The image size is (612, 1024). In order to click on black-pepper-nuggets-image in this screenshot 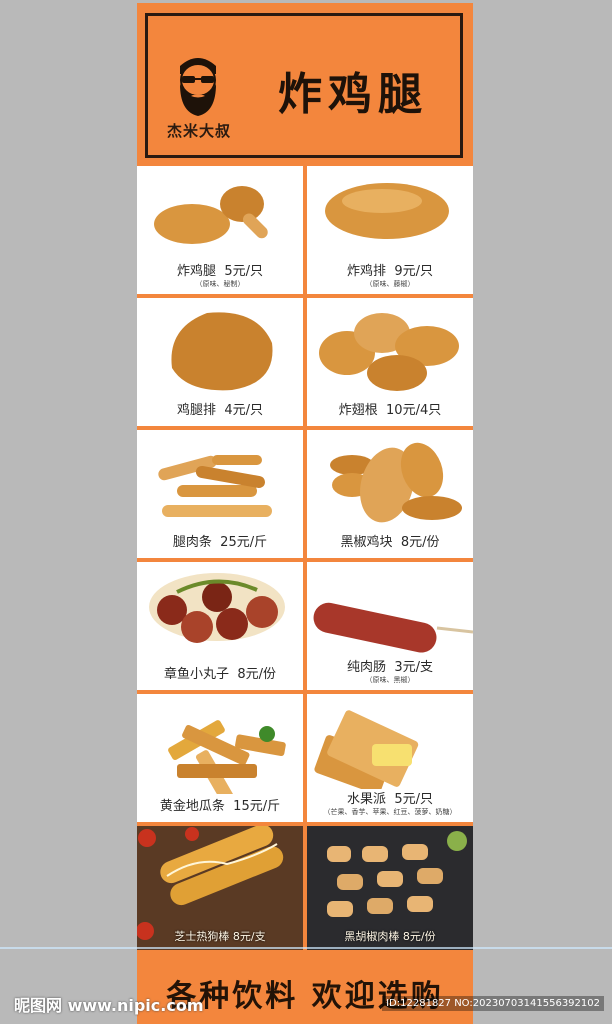, I will do `click(396, 482)`.